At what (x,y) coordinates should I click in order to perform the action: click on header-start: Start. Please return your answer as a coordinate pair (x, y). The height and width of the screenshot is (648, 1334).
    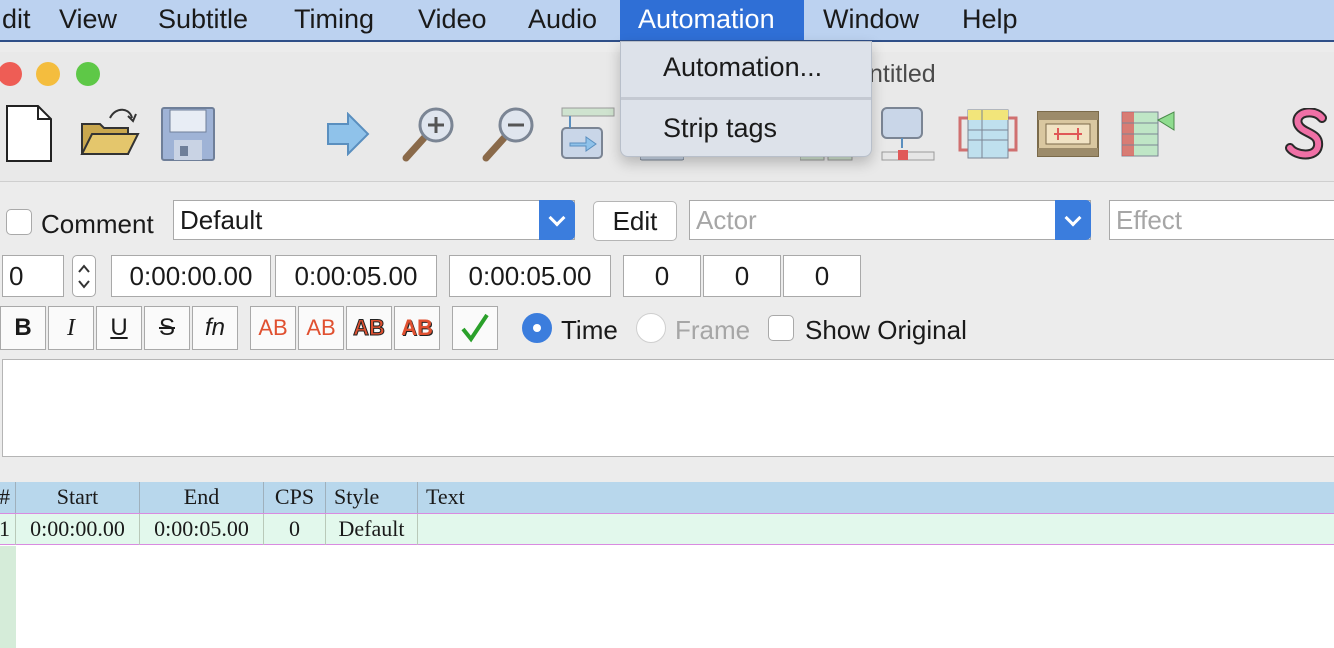
    Looking at the image, I should click on (78, 497).